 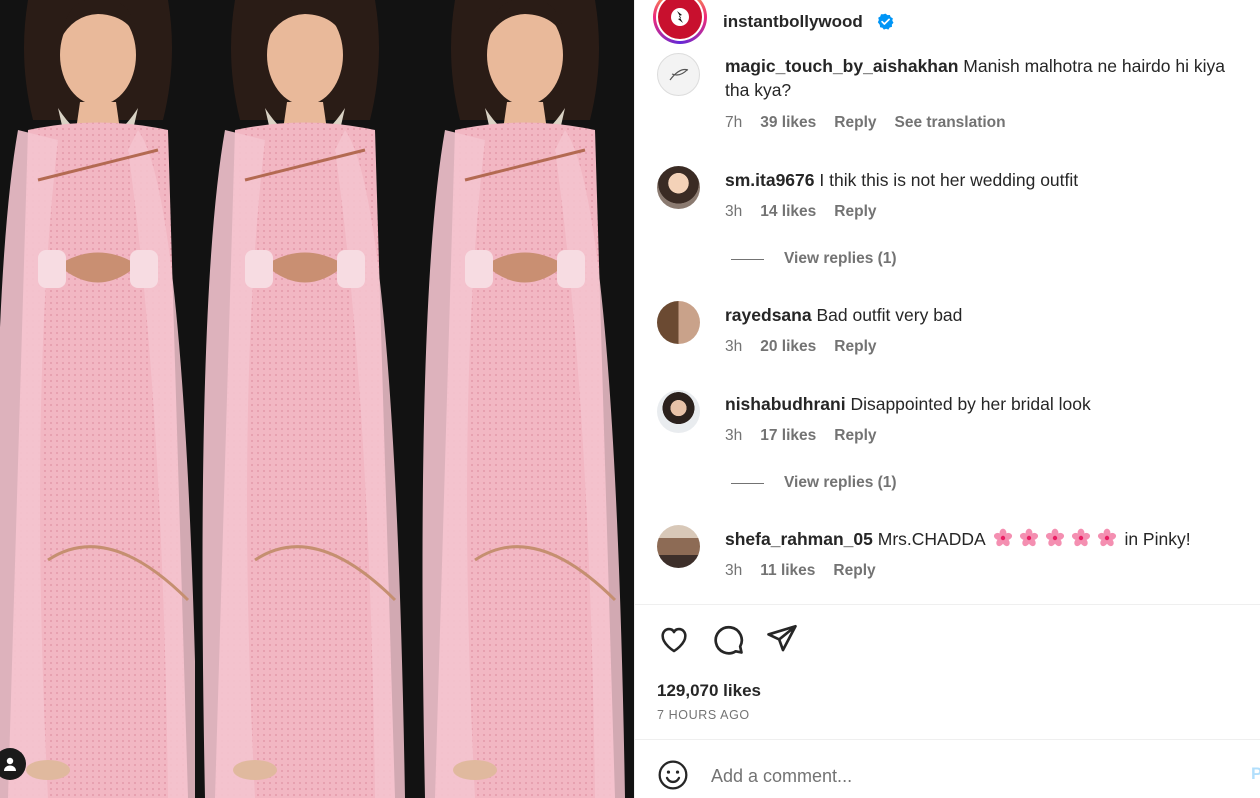 I want to click on comment-text: shefa_rahman_05 Mrs.CHADDA in Pinky!, so click(x=985, y=539).